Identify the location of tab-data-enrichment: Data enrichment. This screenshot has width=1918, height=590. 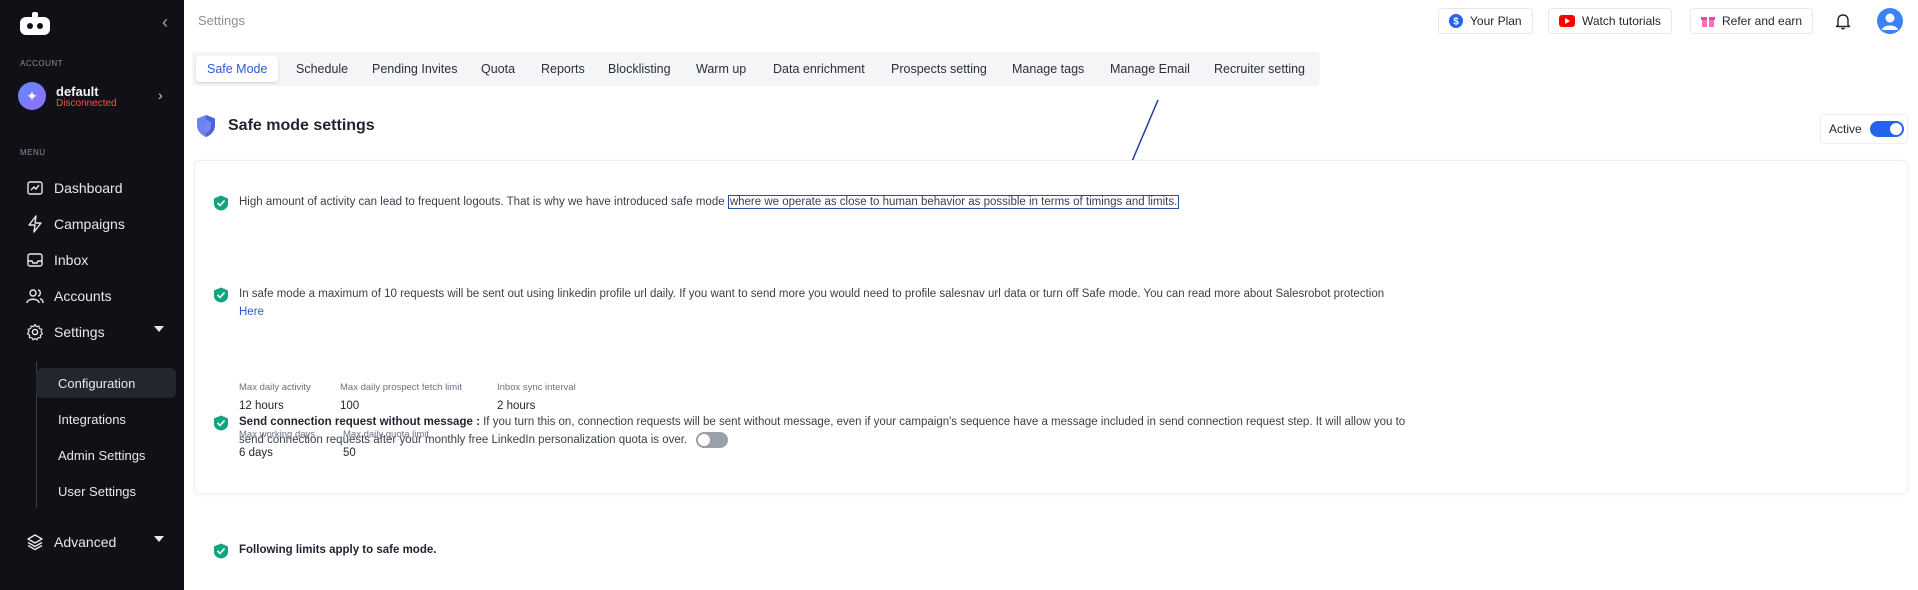
(819, 69).